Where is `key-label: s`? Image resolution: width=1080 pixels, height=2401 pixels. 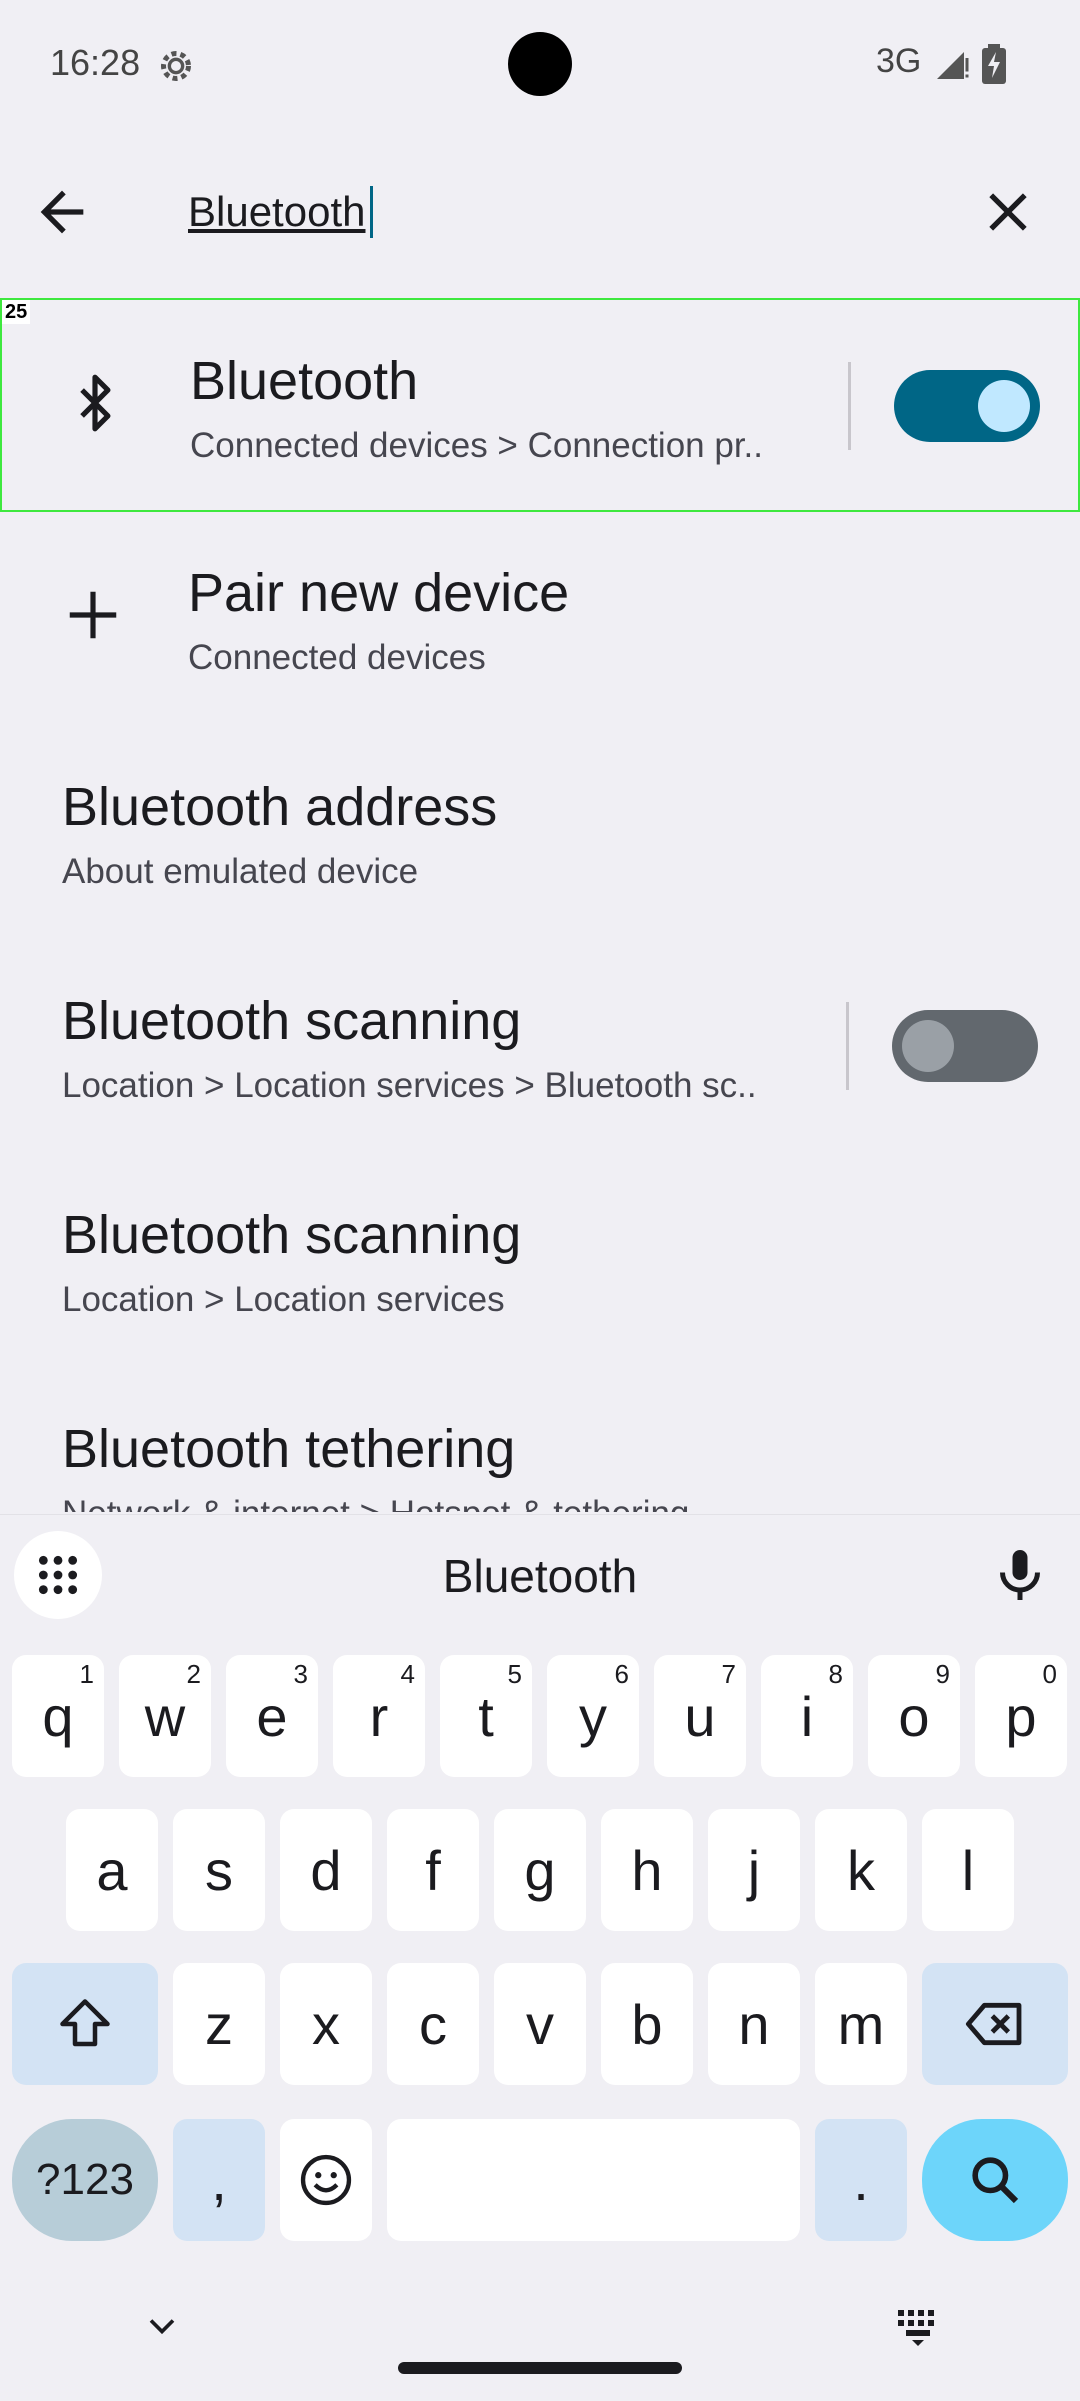 key-label: s is located at coordinates (219, 1870).